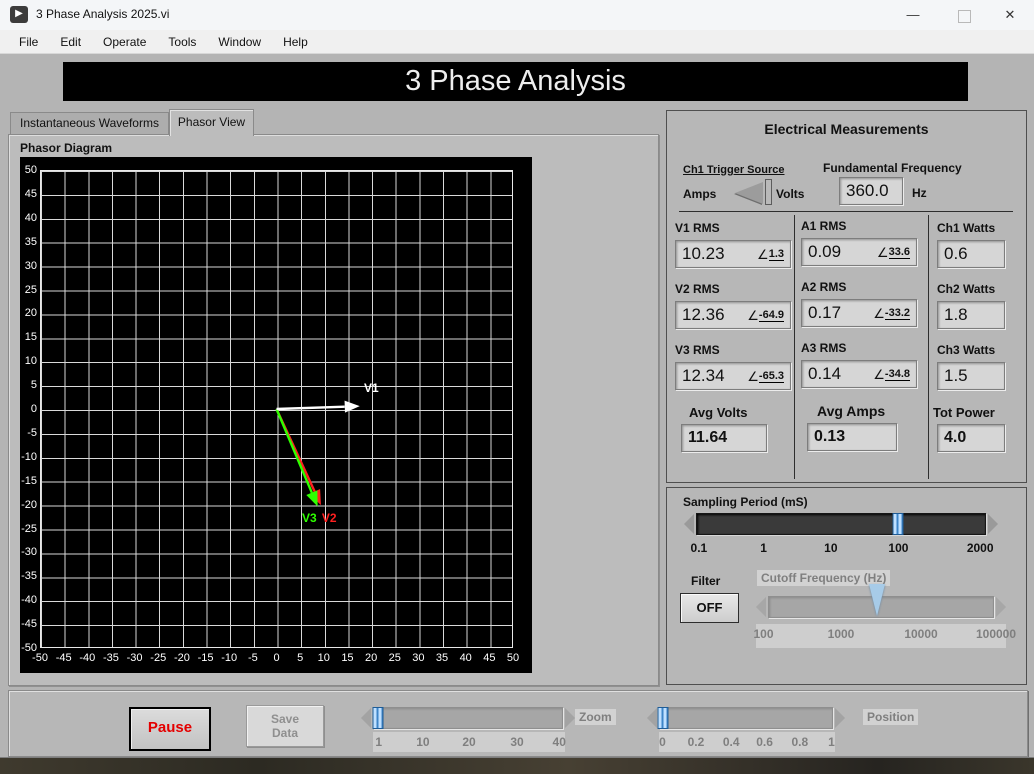 Image resolution: width=1034 pixels, height=774 pixels. What do you see at coordinates (239, 42) in the screenshot?
I see `menu-window: Window` at bounding box center [239, 42].